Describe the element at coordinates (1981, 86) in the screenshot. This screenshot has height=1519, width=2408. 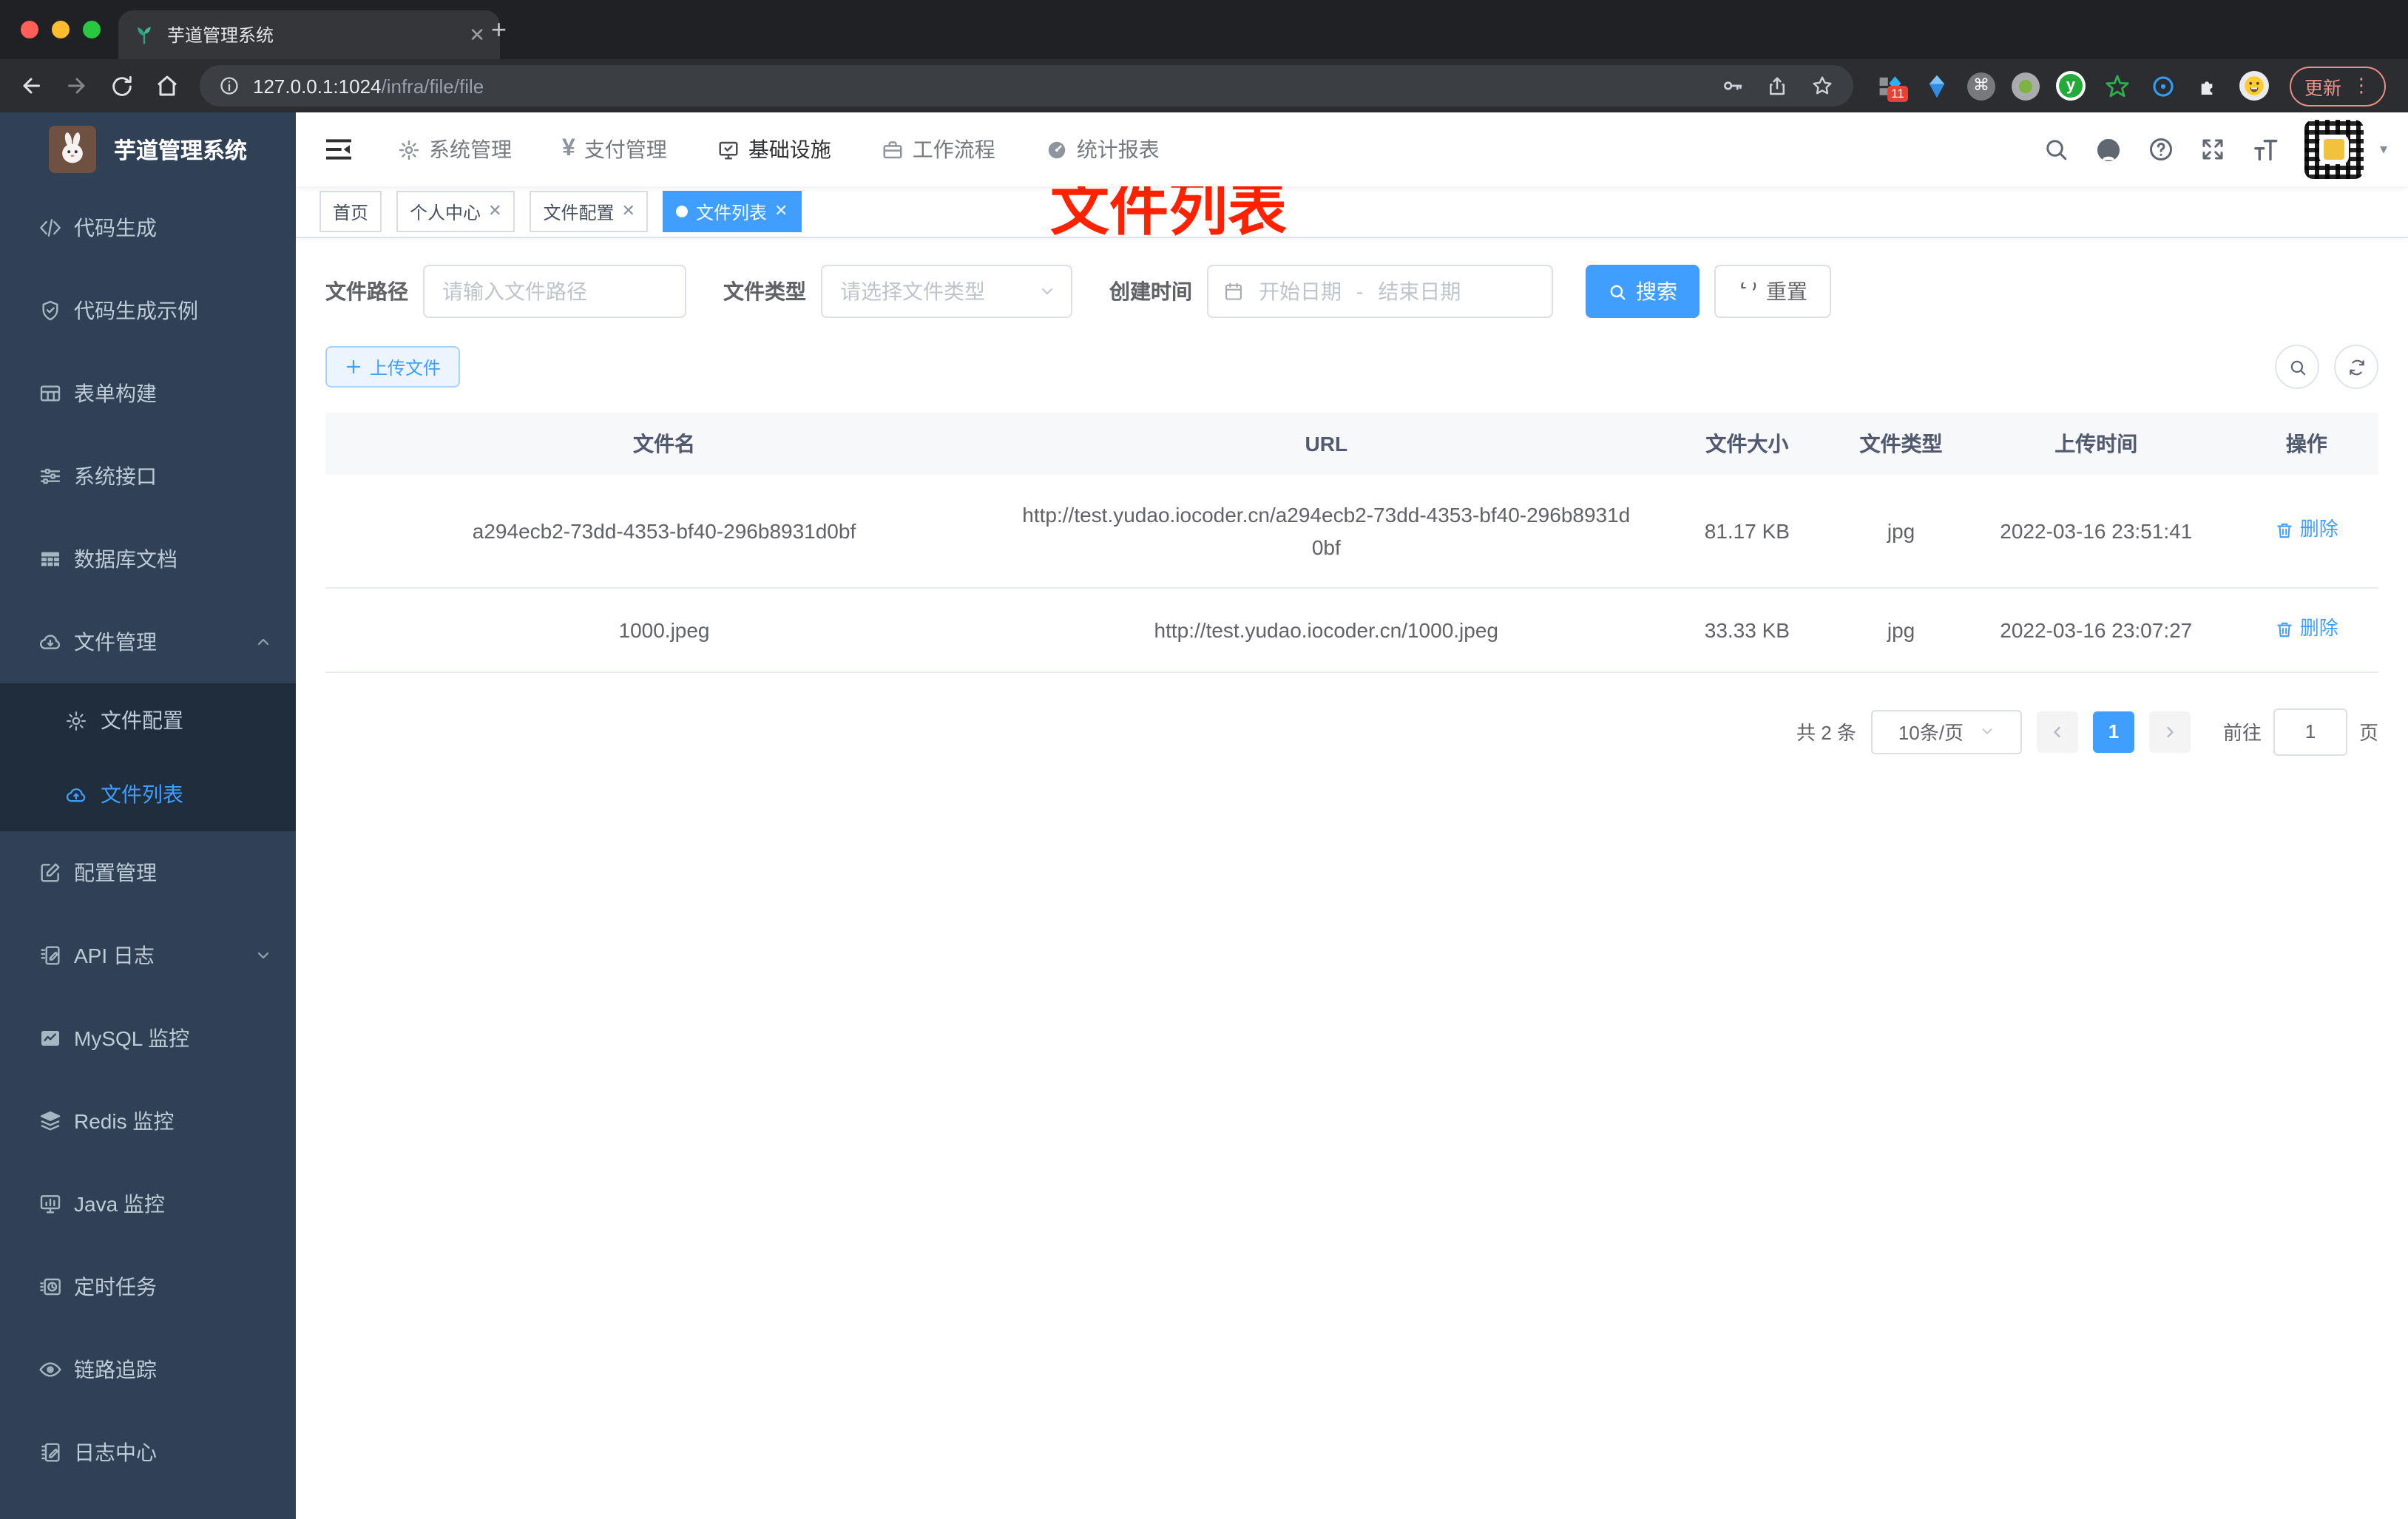
I see `extension-command-icon: ⌘` at that location.